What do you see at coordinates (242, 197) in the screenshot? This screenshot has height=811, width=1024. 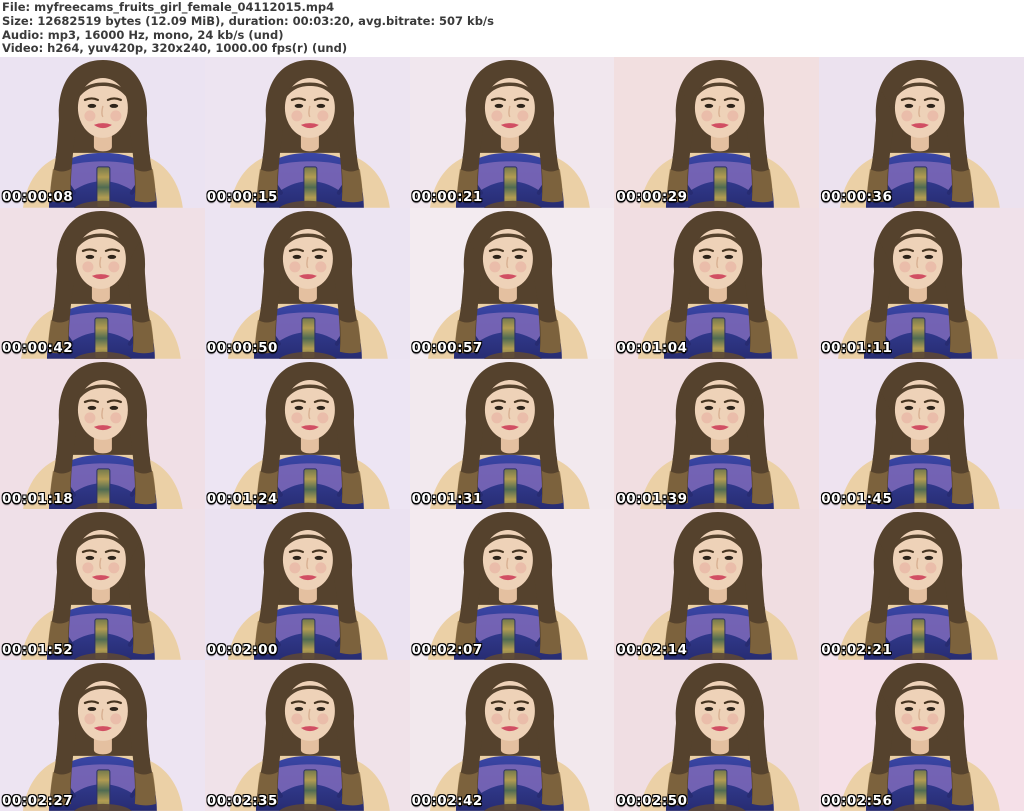 I see `timestamp-overlay: 00:00:15` at bounding box center [242, 197].